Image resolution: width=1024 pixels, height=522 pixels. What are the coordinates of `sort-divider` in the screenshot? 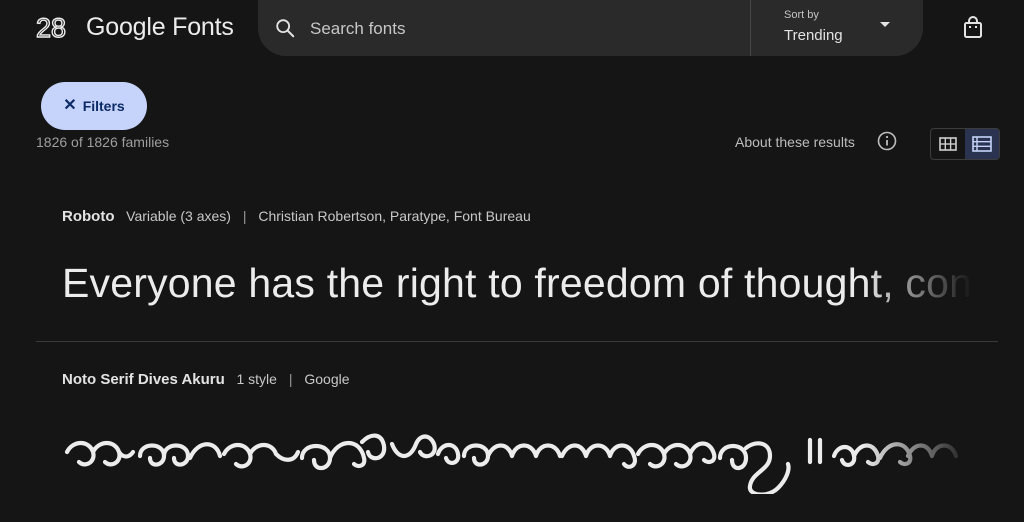 It's located at (750, 28).